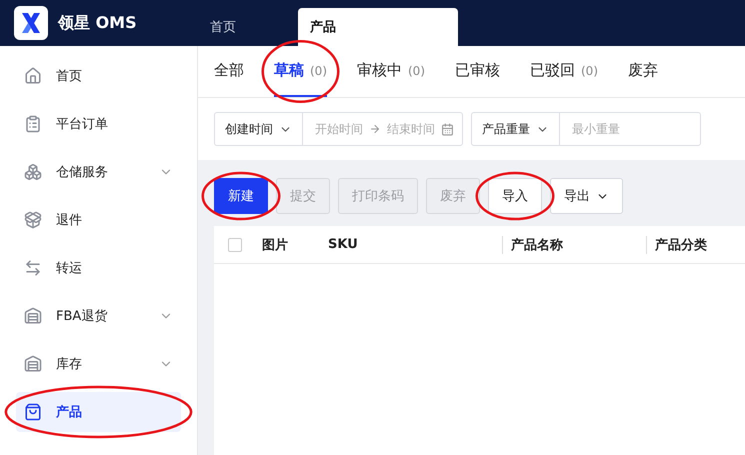  I want to click on column-header: SKU, so click(343, 244).